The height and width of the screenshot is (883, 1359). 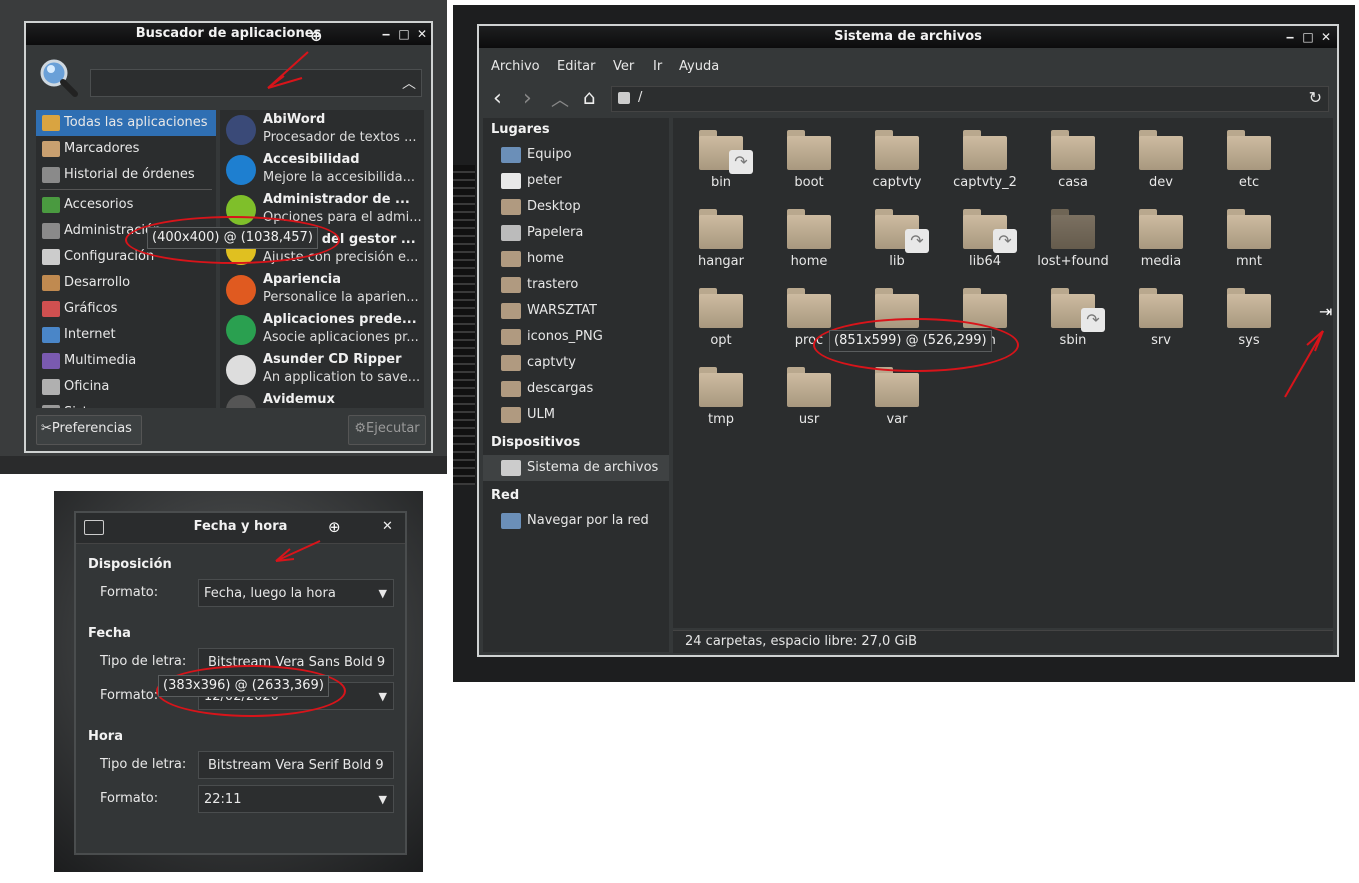 I want to click on network-list: Navegar por la red, so click(x=576, y=521).